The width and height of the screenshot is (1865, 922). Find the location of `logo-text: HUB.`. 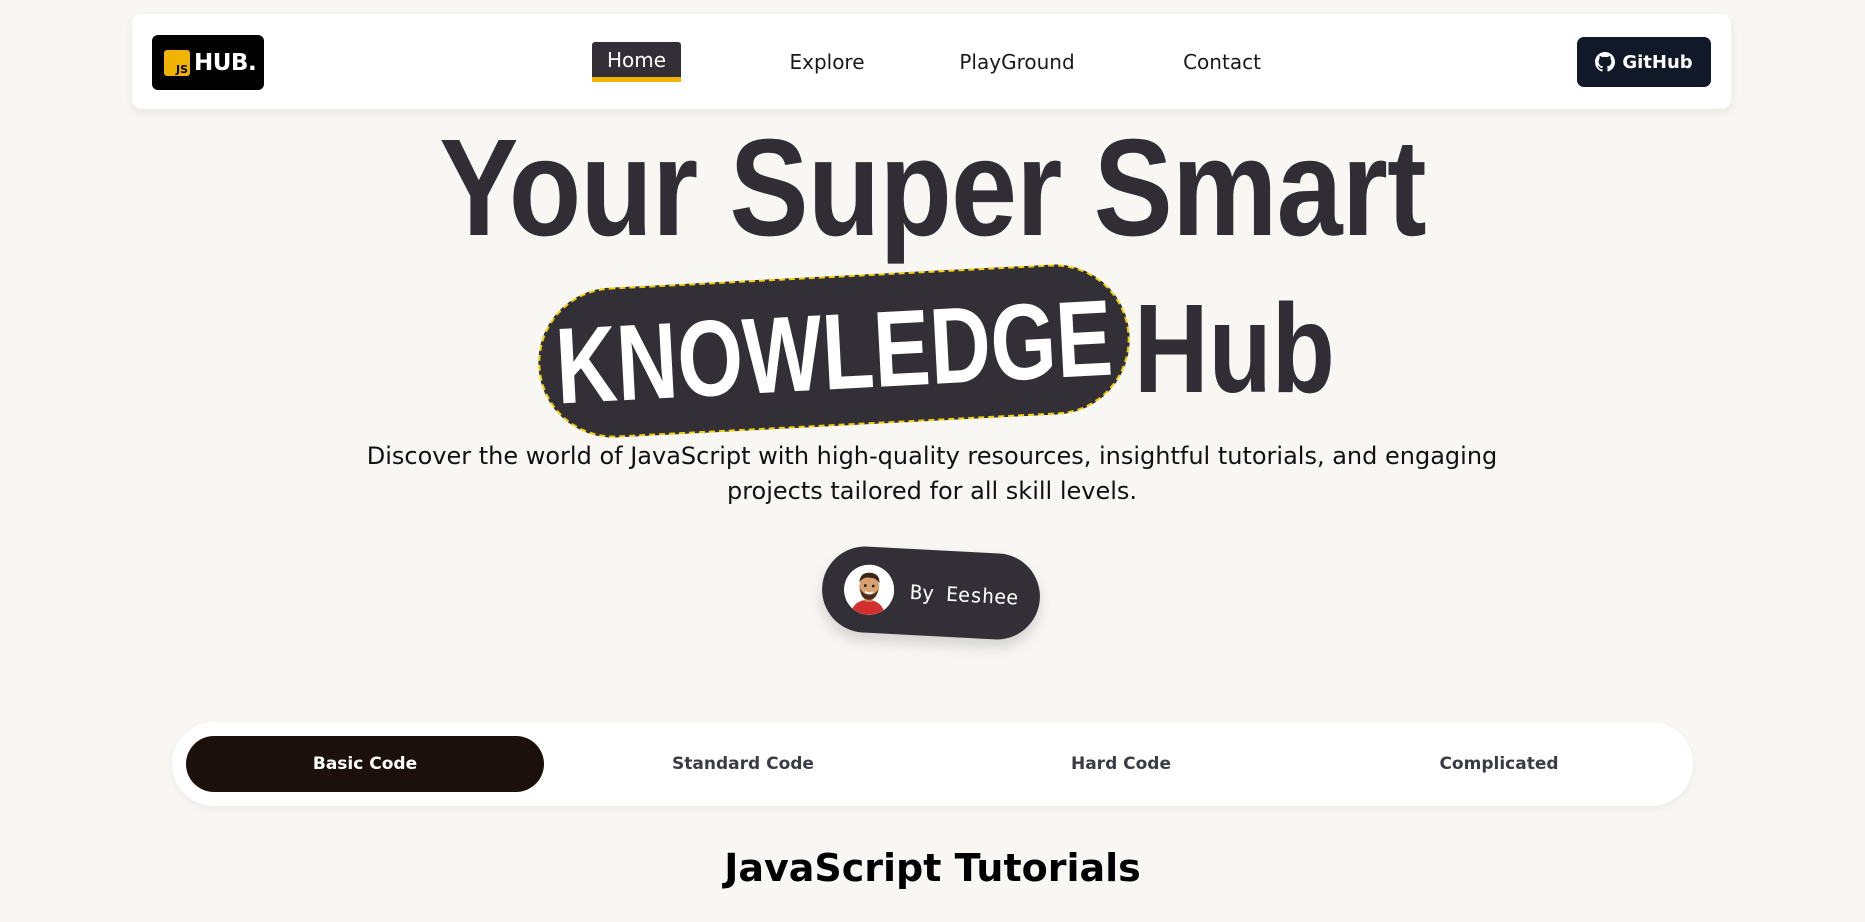

logo-text: HUB. is located at coordinates (225, 62).